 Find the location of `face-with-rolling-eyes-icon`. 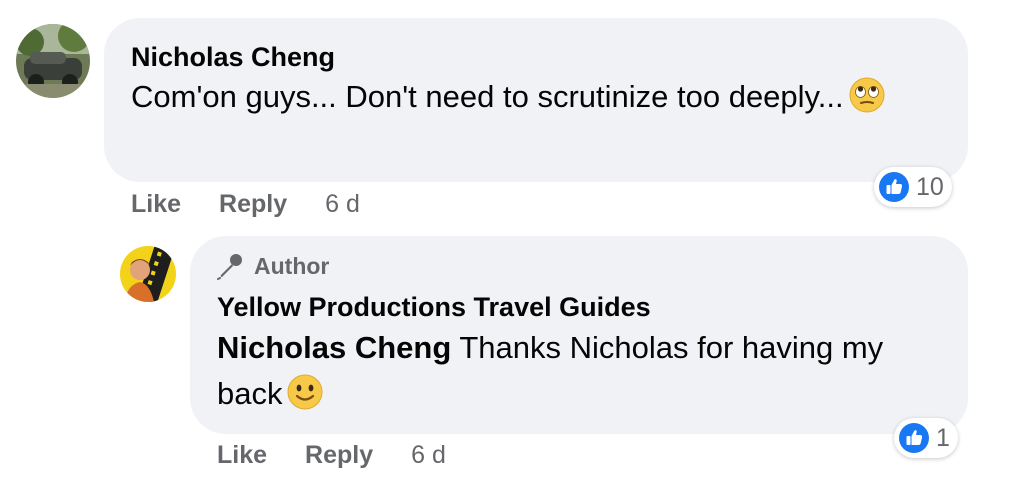

face-with-rolling-eyes-icon is located at coordinates (867, 95).